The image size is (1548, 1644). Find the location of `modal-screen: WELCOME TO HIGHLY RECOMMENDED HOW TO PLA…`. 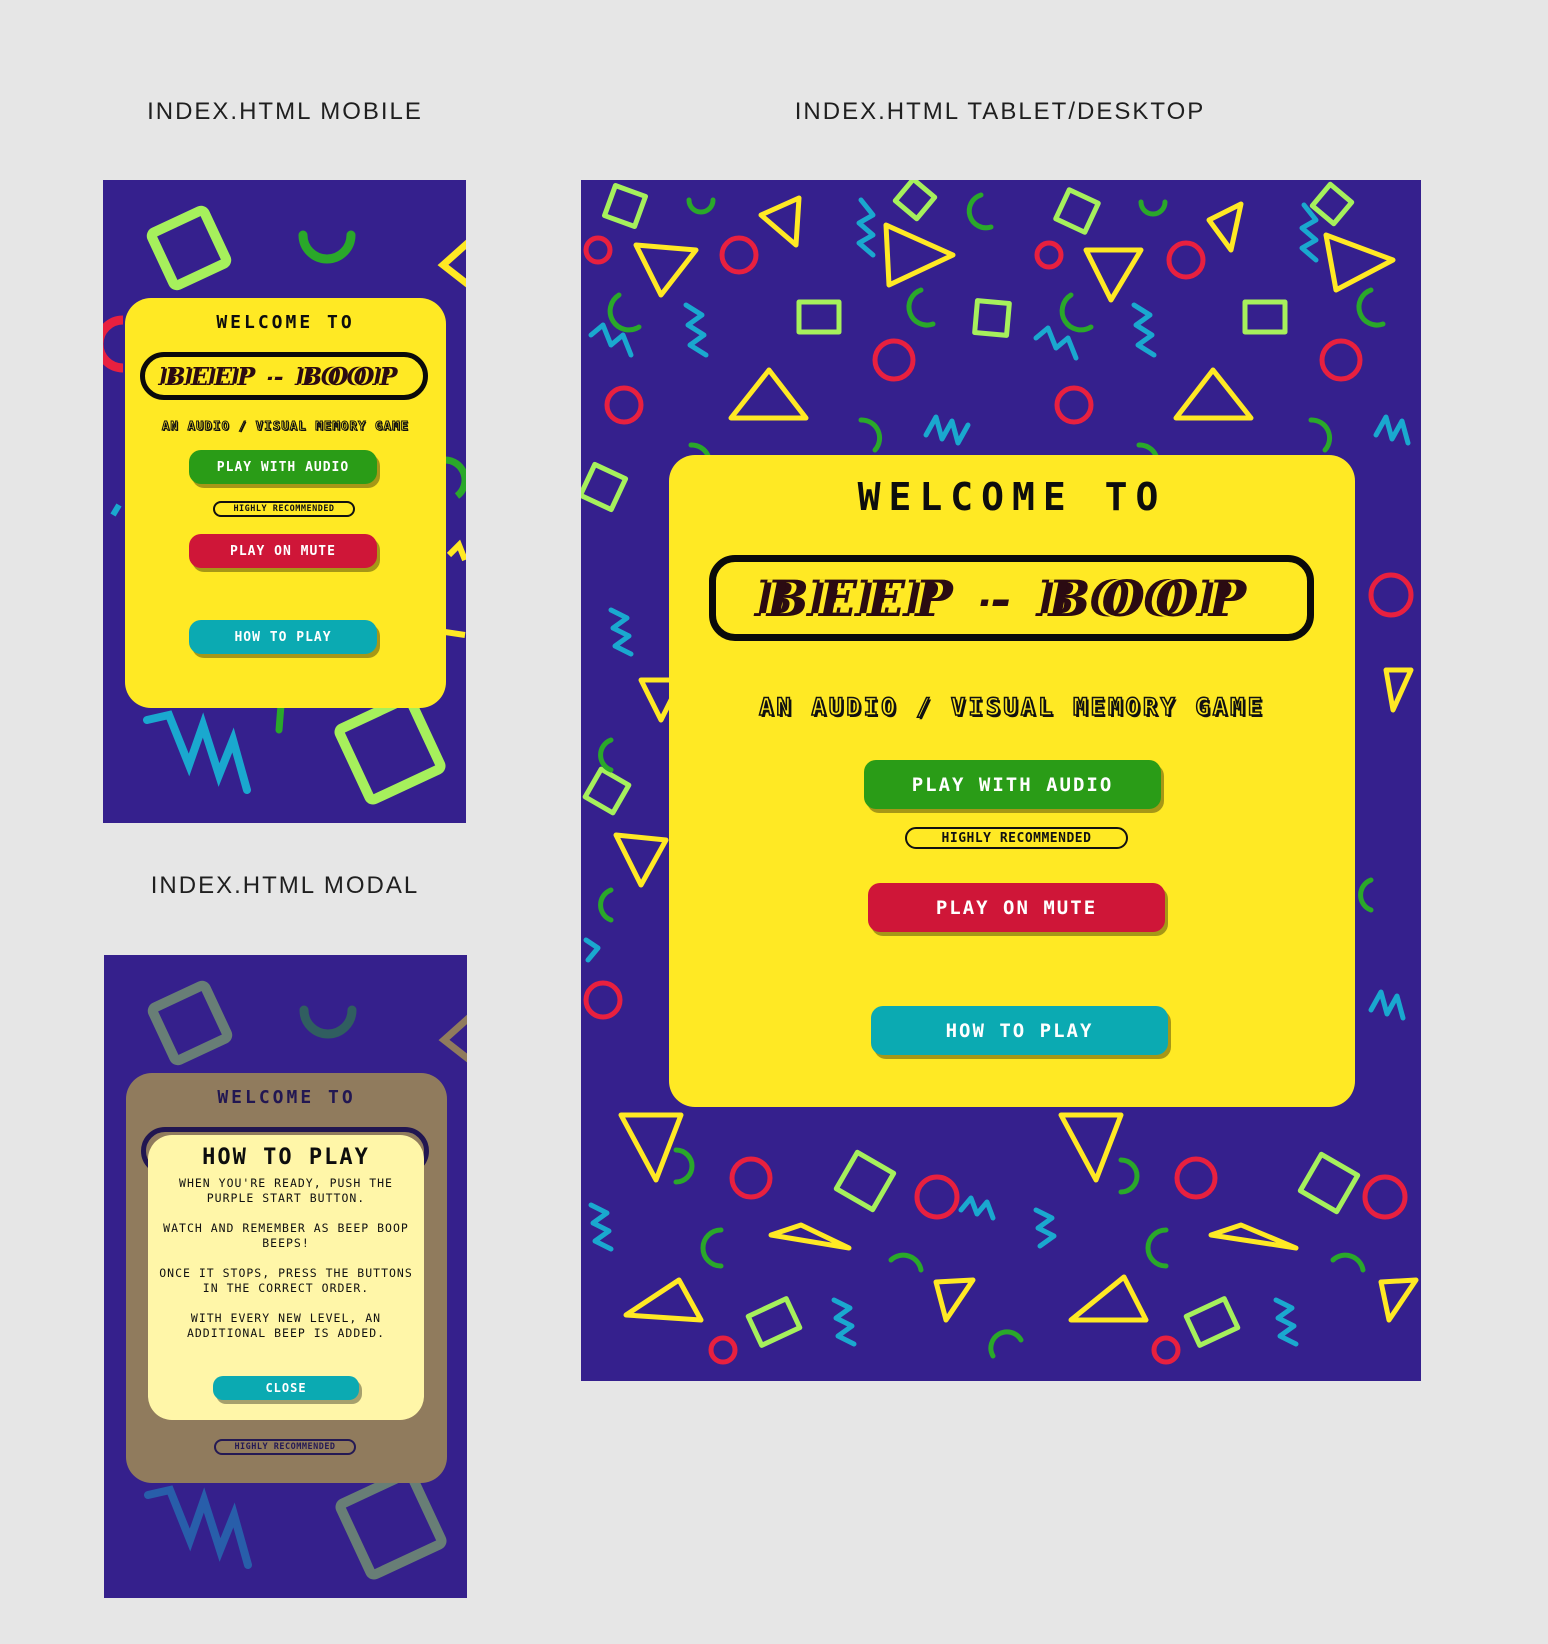

modal-screen: WELCOME TO HIGHLY RECOMMENDED HOW TO PLA… is located at coordinates (285, 1276).